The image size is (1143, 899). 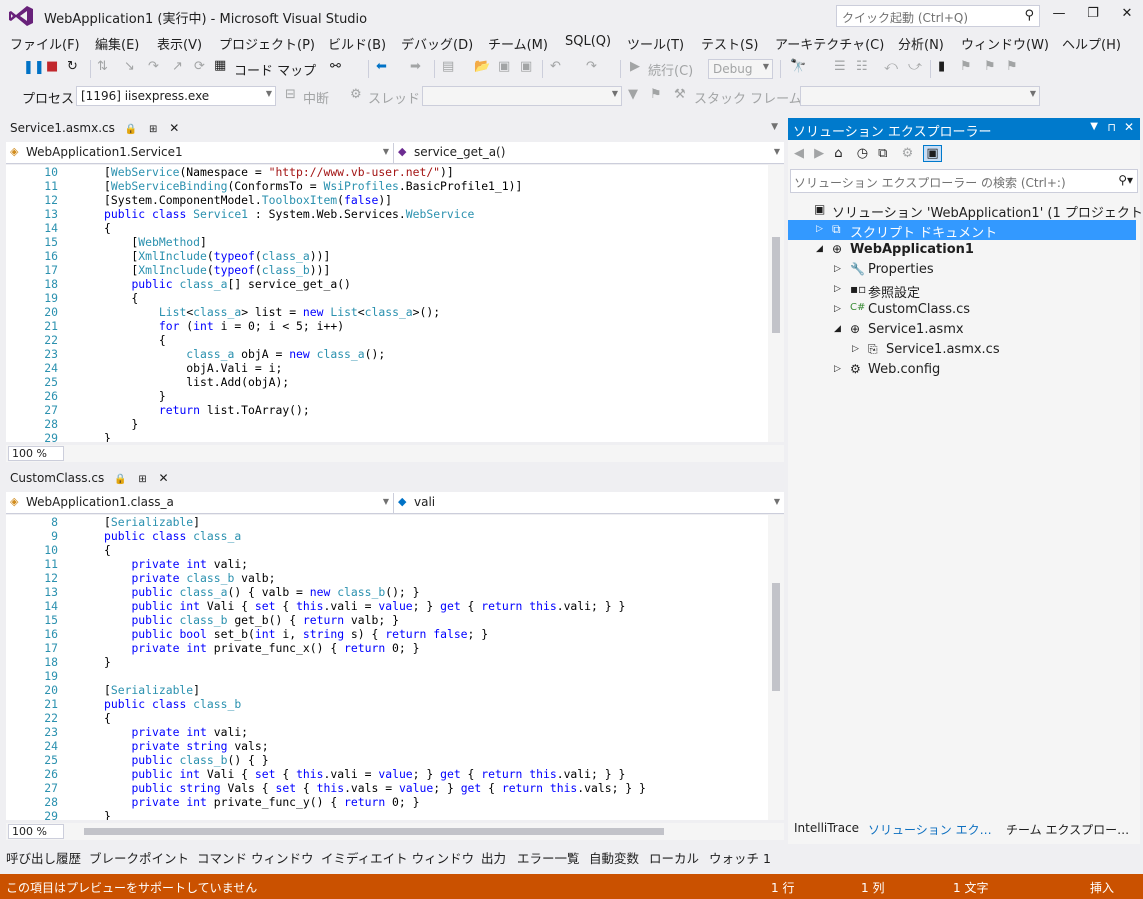 What do you see at coordinates (437, 43) in the screenshot?
I see `menu-debug: デバッグ(D)` at bounding box center [437, 43].